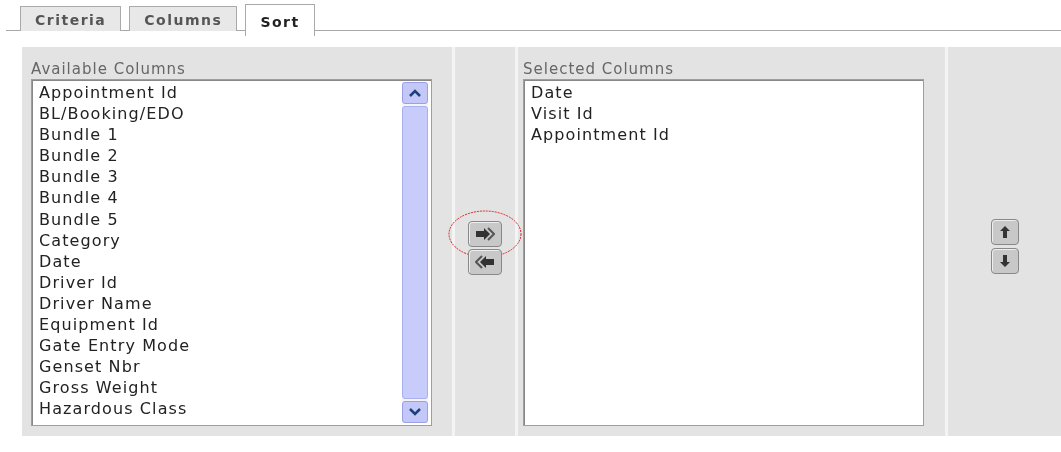 The image size is (1061, 452). I want to click on arrow-up-icon, so click(1004, 232).